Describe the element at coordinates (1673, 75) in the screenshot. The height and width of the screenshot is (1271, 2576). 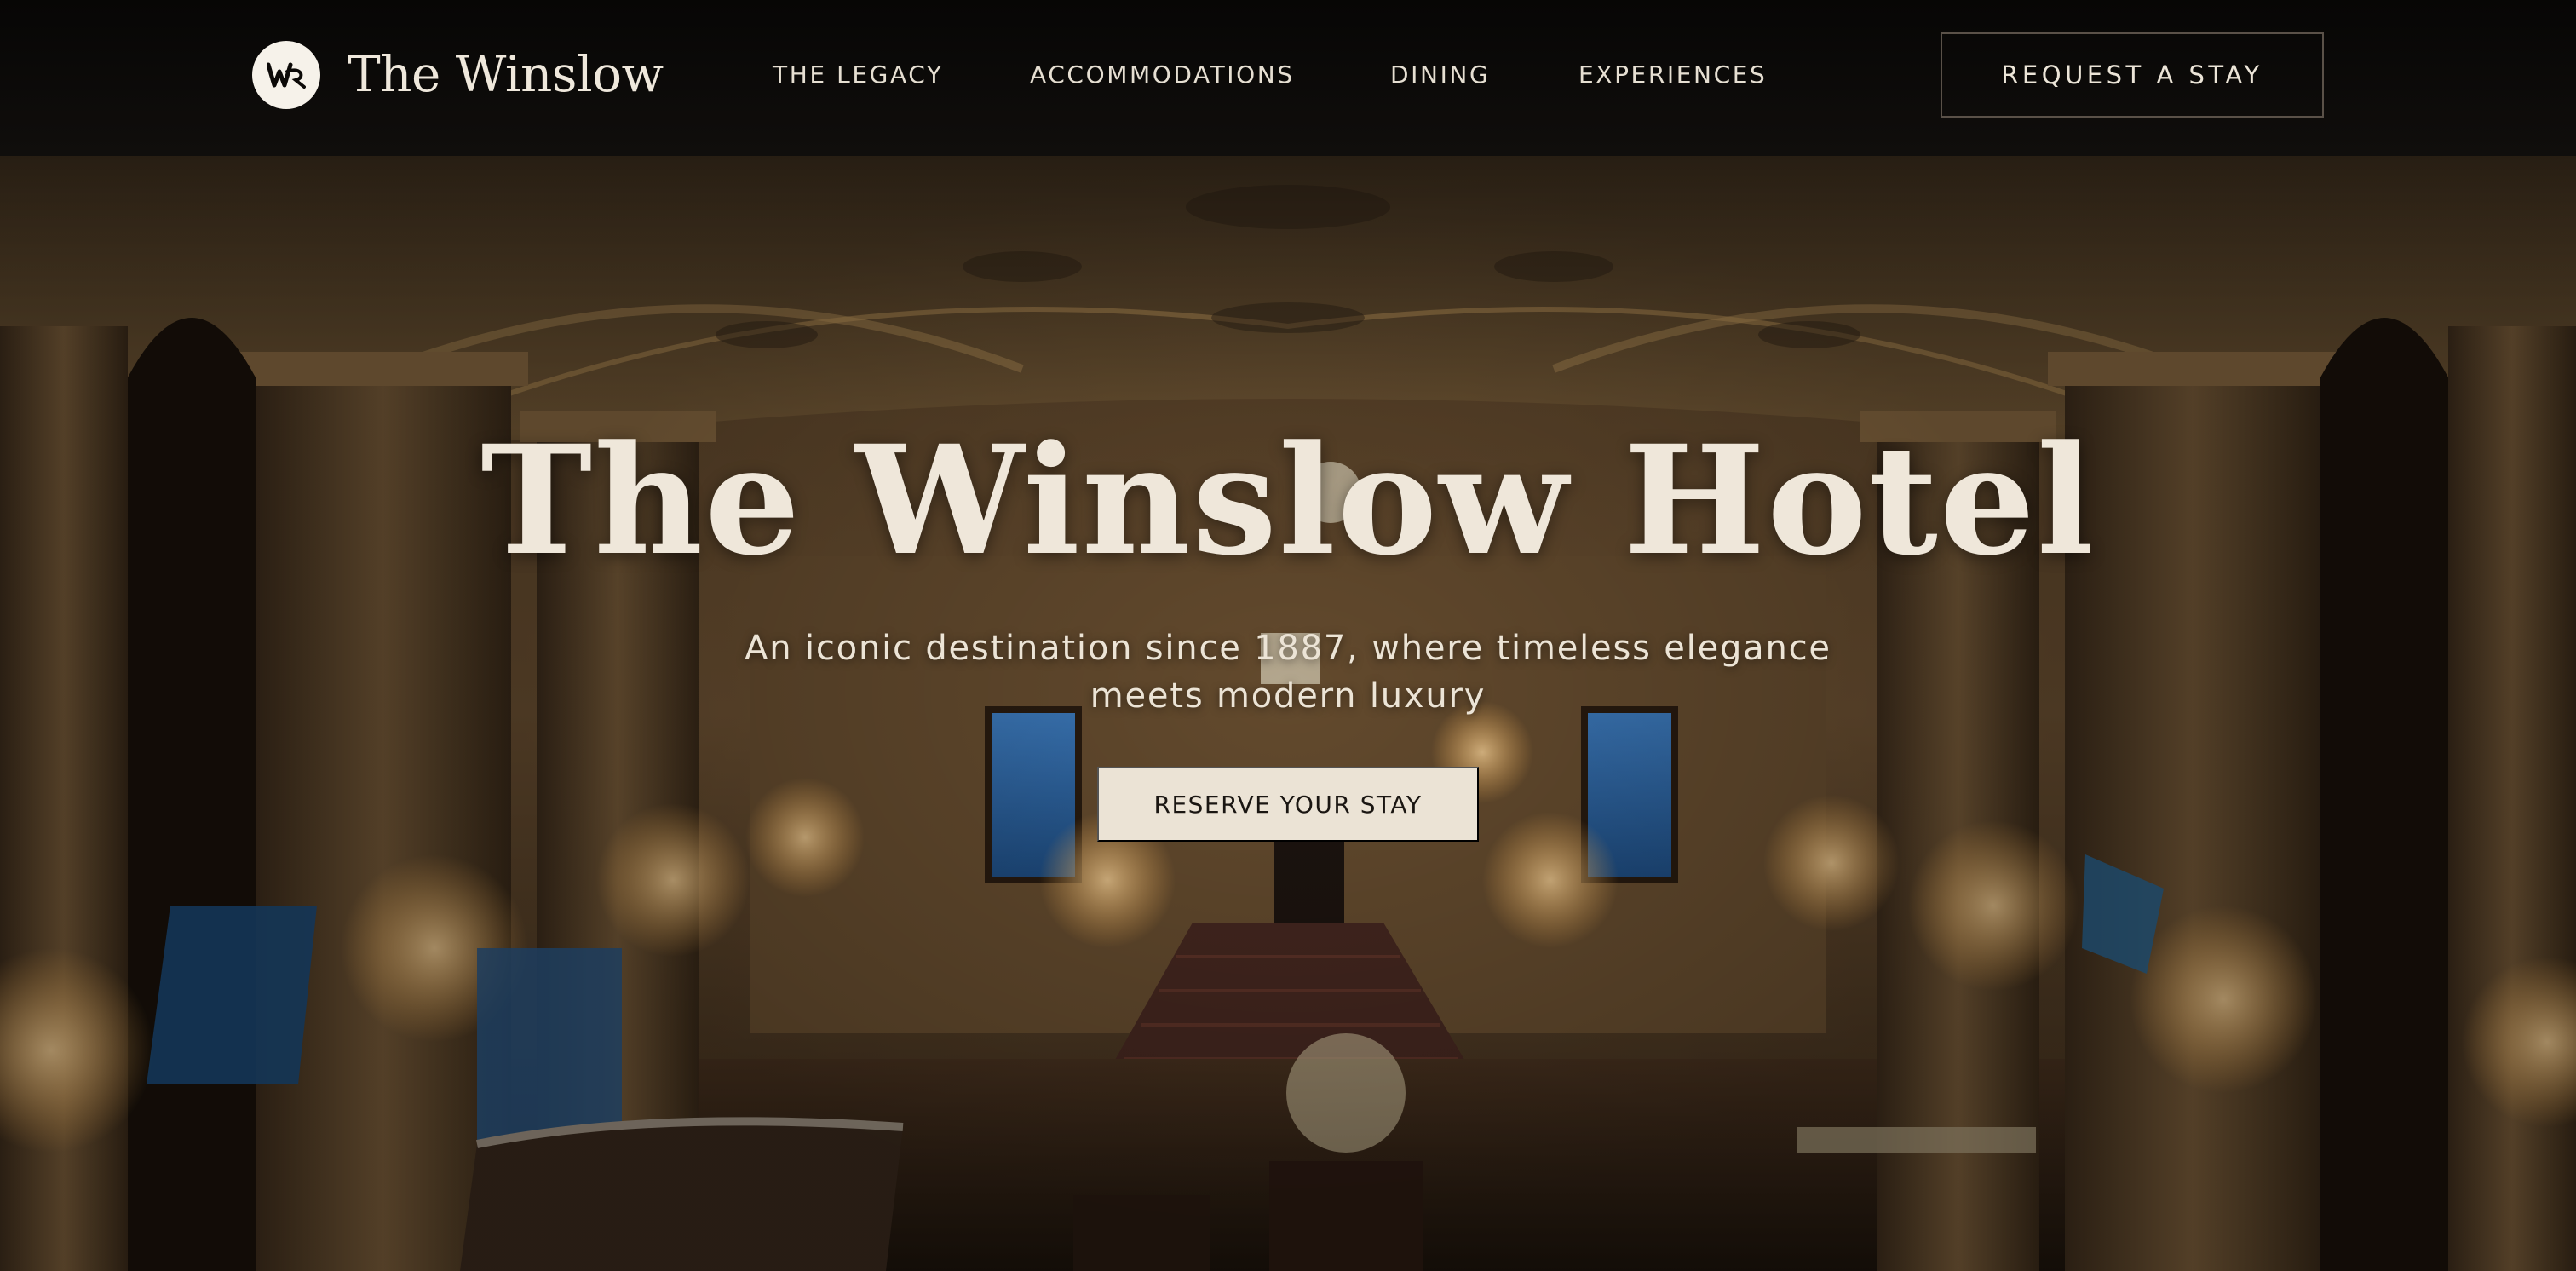
I see `nav-link-experiences: EXPERIENCES` at that location.